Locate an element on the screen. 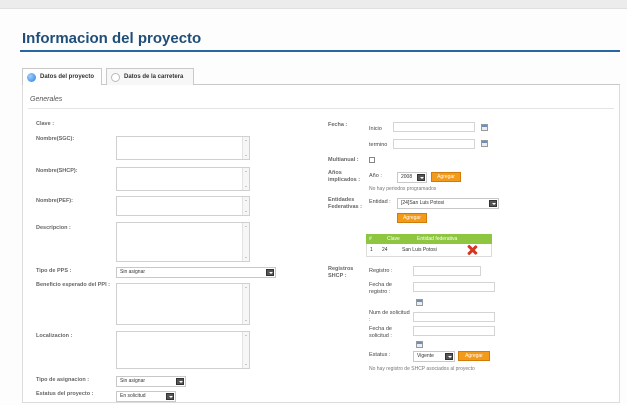 The width and height of the screenshot is (627, 405). entidad-label: Entidad : is located at coordinates (380, 202).